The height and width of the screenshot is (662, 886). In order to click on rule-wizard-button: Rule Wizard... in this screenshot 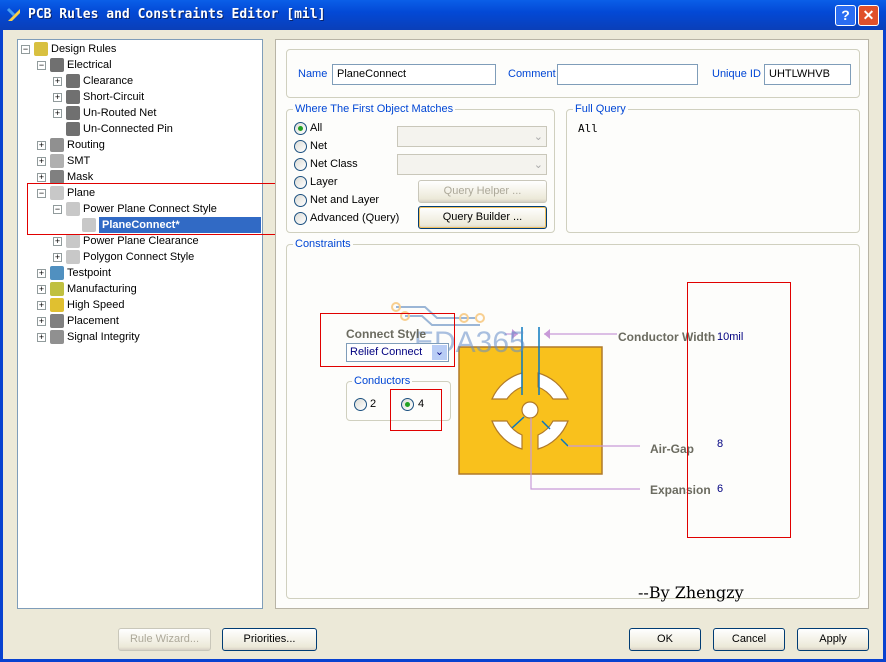, I will do `click(164, 639)`.